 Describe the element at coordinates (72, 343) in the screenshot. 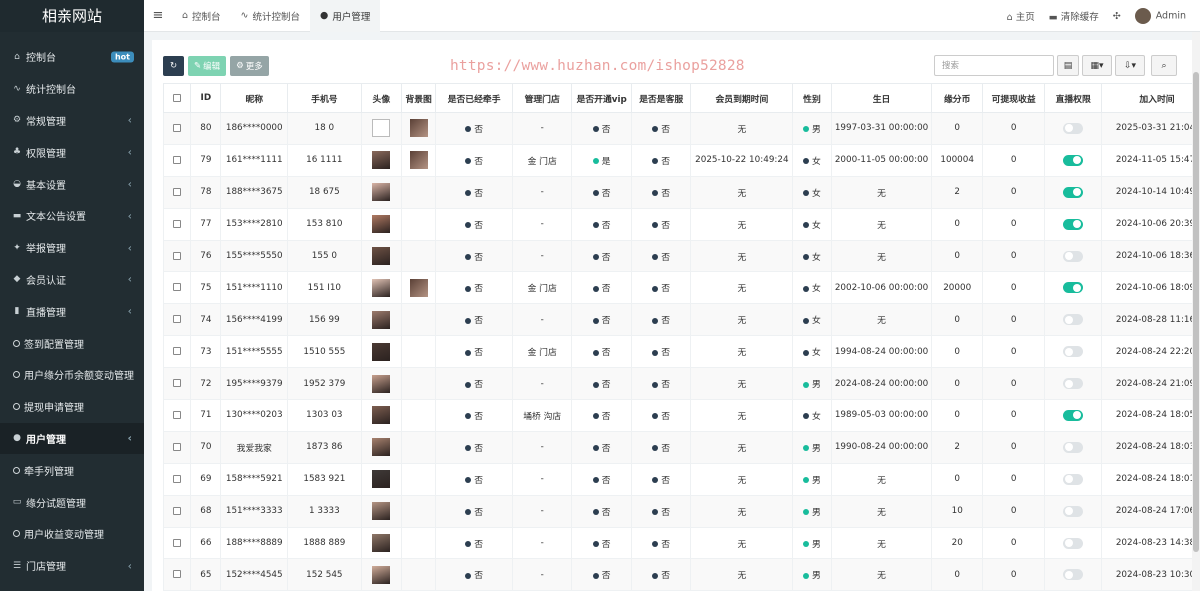

I see `sidebar-item-9: 签到配置管理` at that location.